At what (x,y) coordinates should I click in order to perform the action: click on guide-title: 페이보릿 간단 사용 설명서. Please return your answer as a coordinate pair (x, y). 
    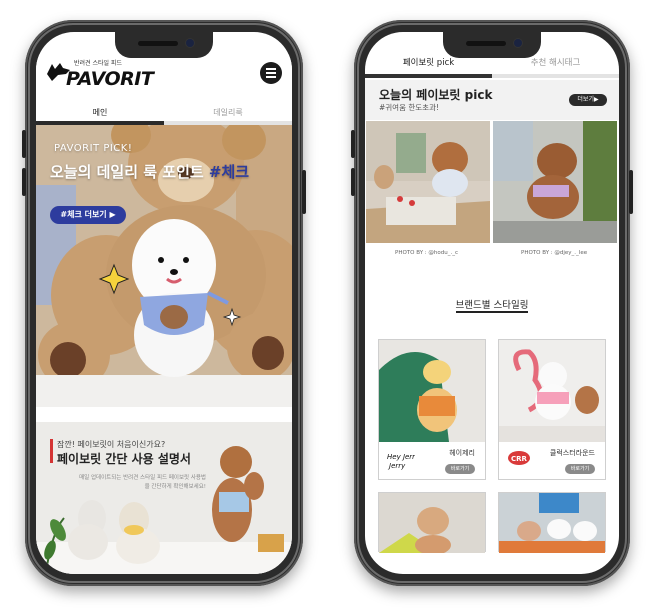
    Looking at the image, I should click on (124, 459).